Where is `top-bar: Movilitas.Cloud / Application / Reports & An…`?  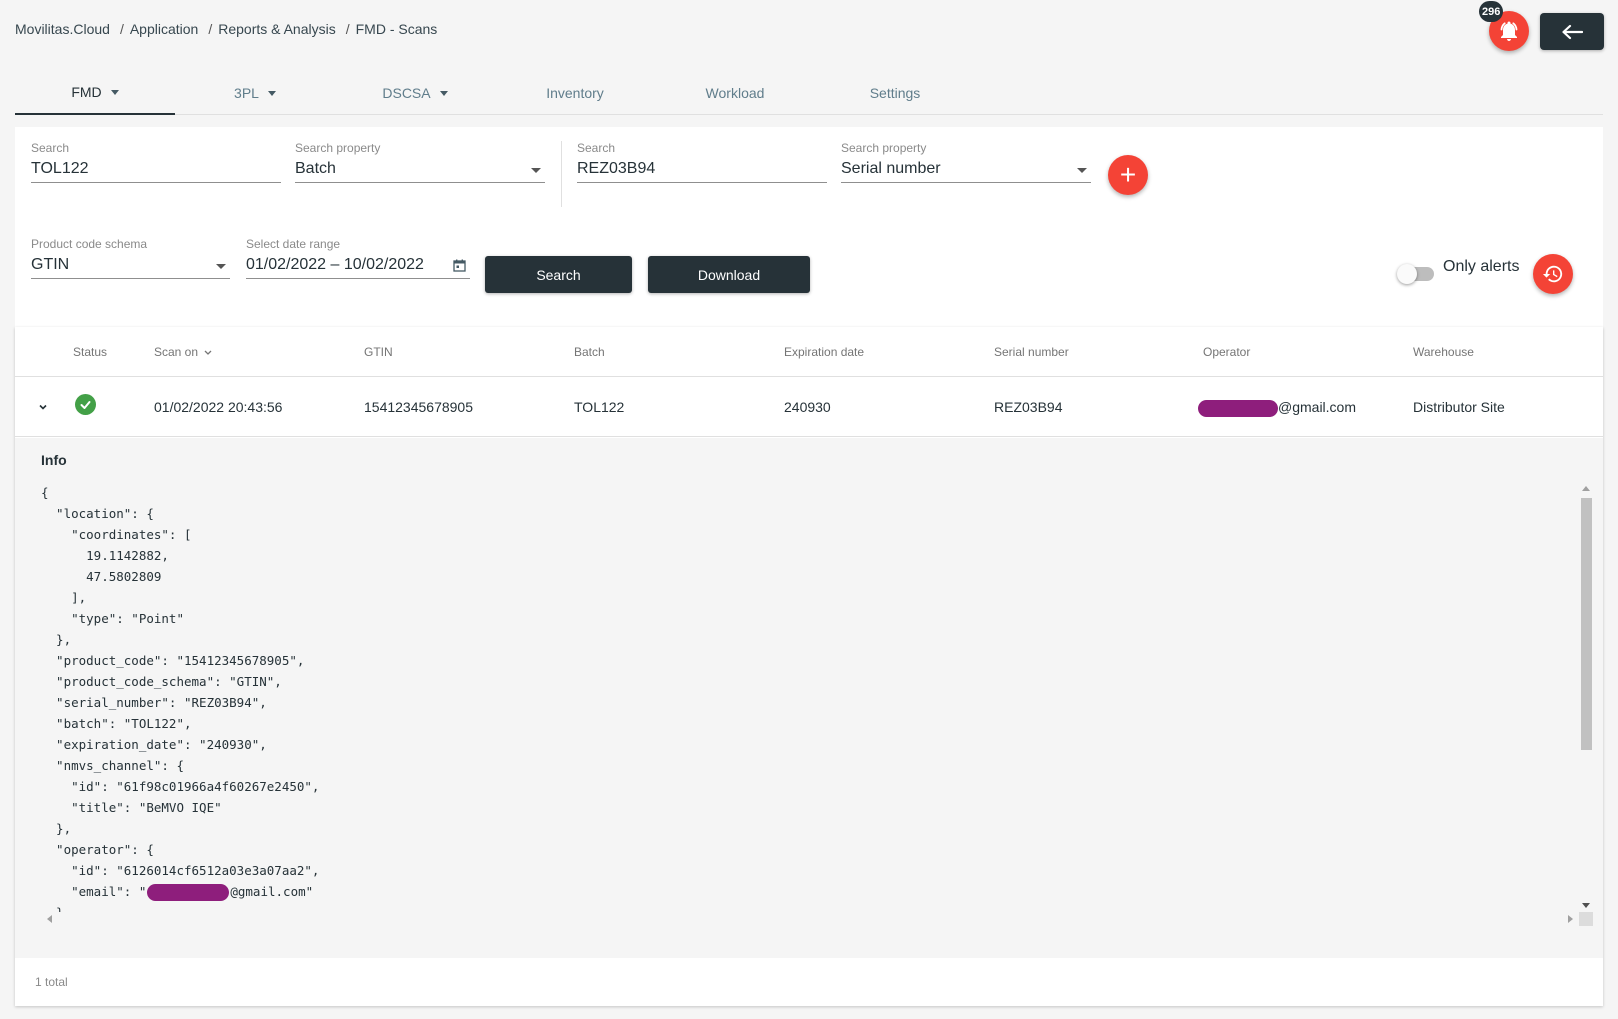
top-bar: Movilitas.Cloud / Application / Reports & An… is located at coordinates (809, 31).